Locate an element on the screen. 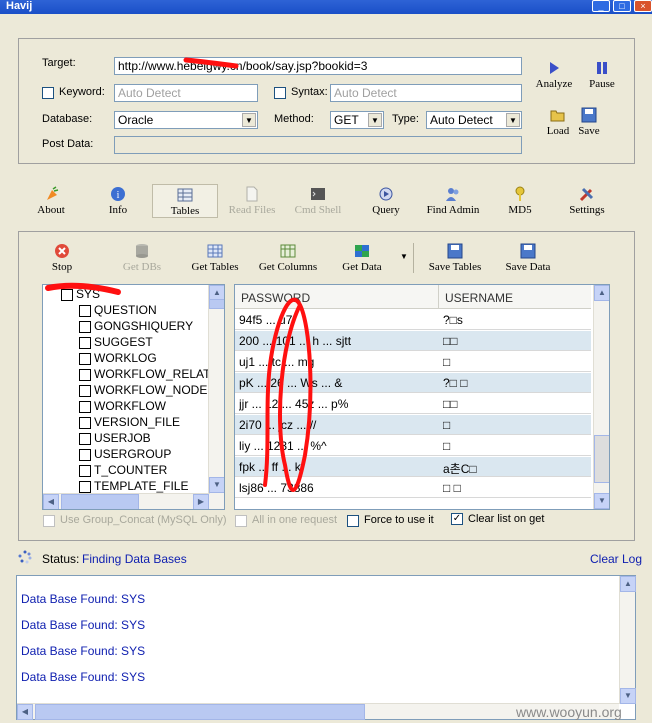 The height and width of the screenshot is (723, 652). tab-info: i Info is located at coordinates (118, 201).